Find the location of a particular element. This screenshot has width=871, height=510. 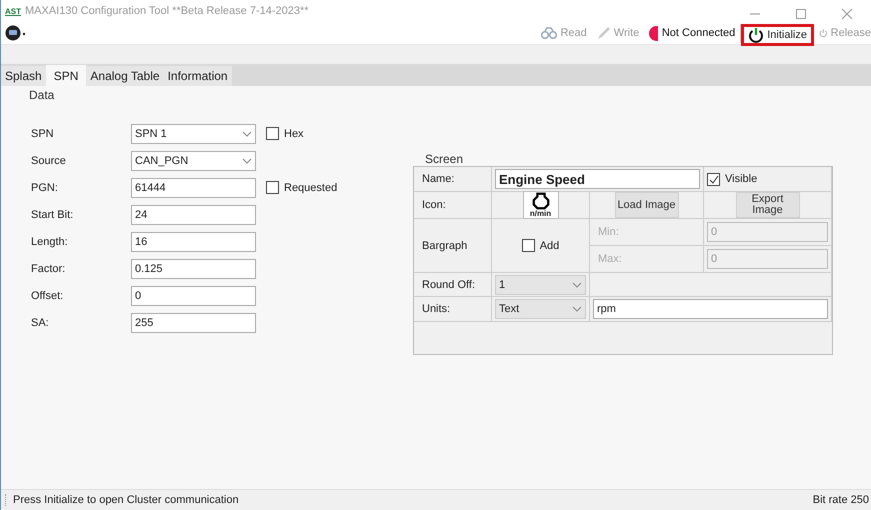

check-icon is located at coordinates (713, 179).